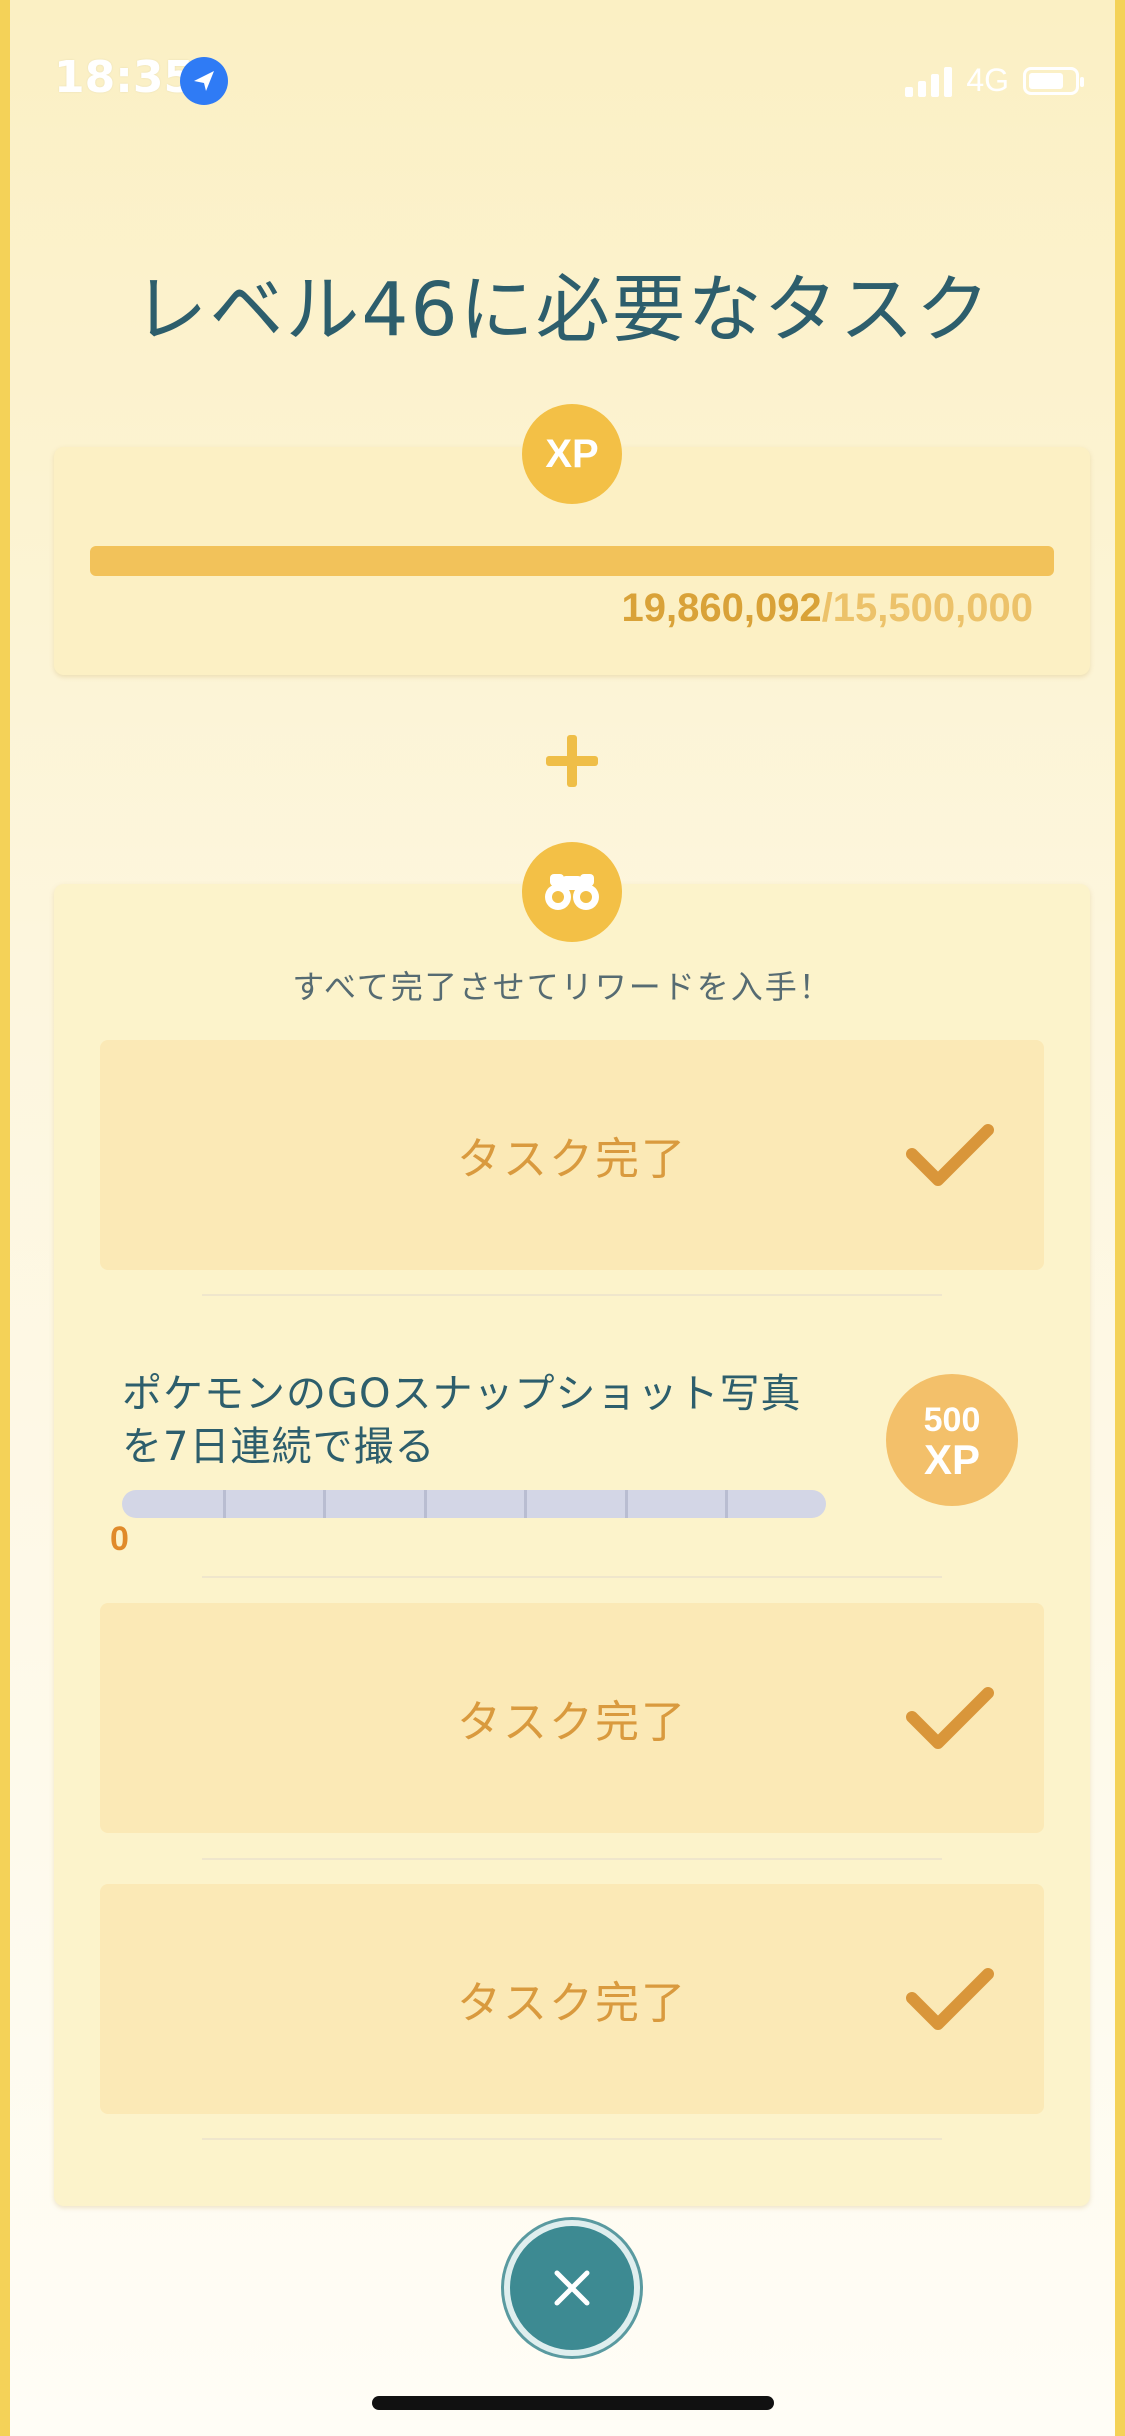 This screenshot has height=2436, width=1125. I want to click on xp-progress-bar, so click(572, 561).